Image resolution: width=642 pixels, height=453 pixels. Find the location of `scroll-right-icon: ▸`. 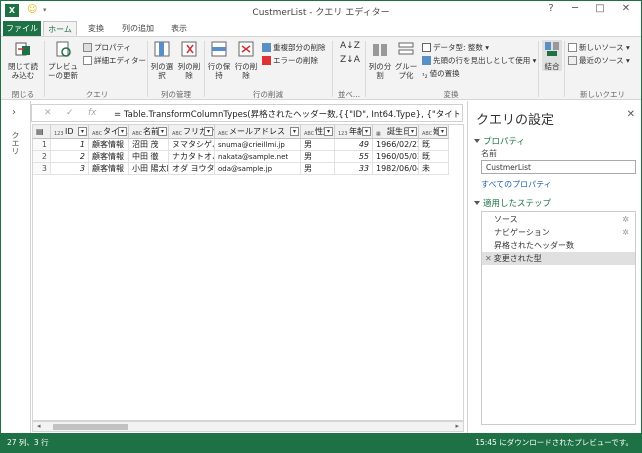

scroll-right-icon: ▸ is located at coordinates (457, 426).